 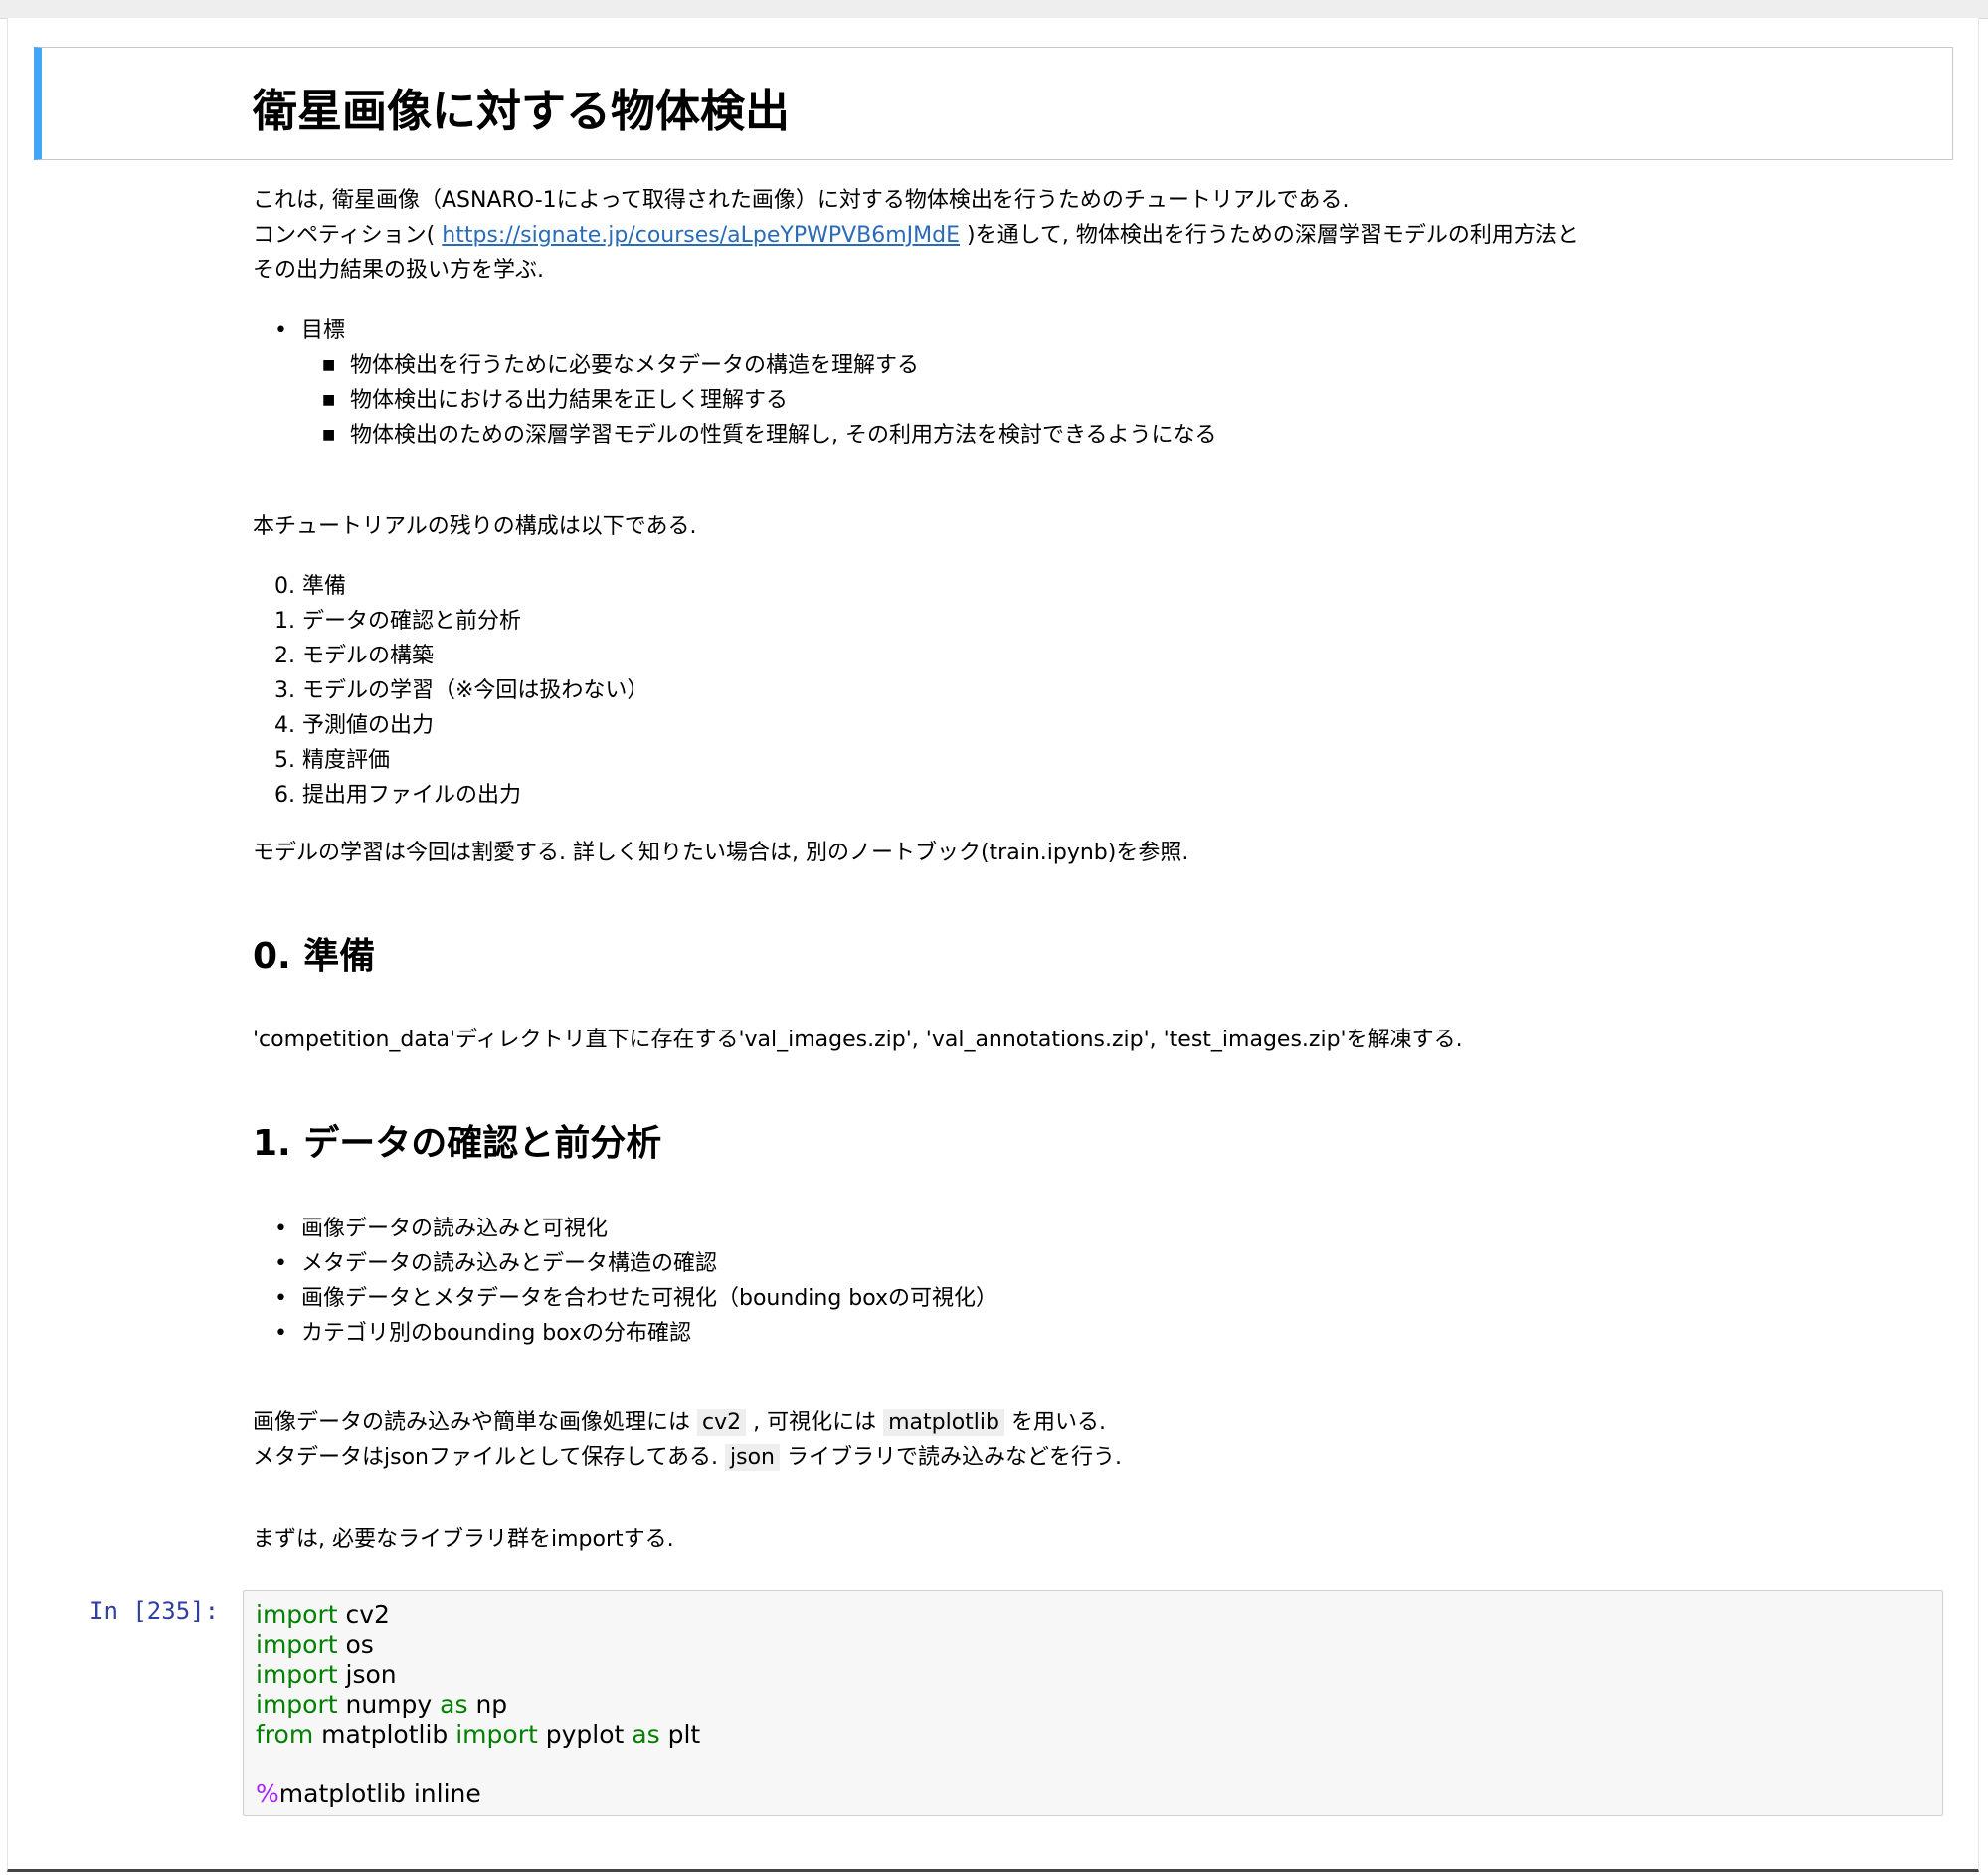 What do you see at coordinates (752, 1458) in the screenshot?
I see `inline-code-json: json` at bounding box center [752, 1458].